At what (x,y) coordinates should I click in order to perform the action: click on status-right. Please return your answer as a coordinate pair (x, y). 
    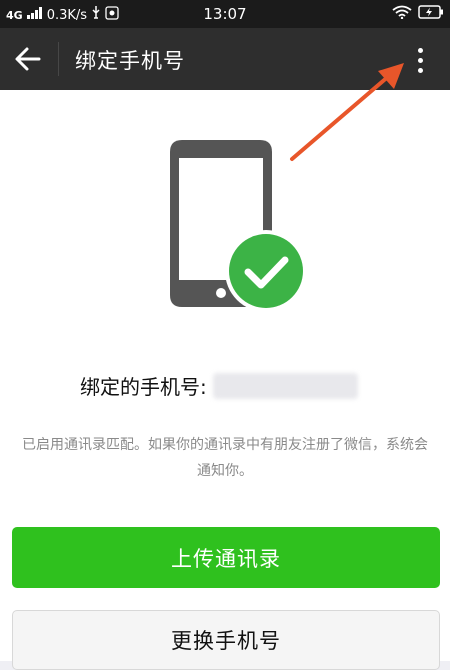
    Looking at the image, I should click on (418, 14).